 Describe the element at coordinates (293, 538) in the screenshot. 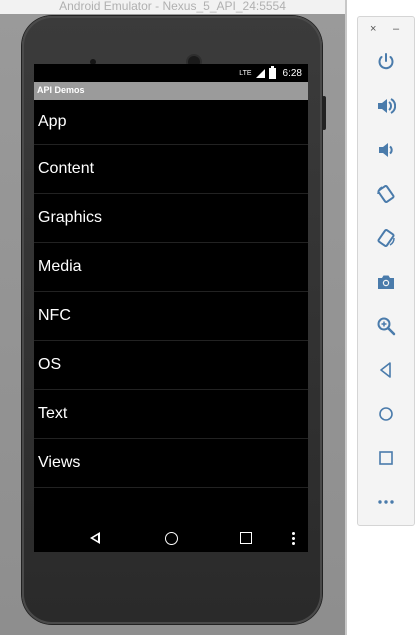

I see `overflow-menu-icon` at that location.